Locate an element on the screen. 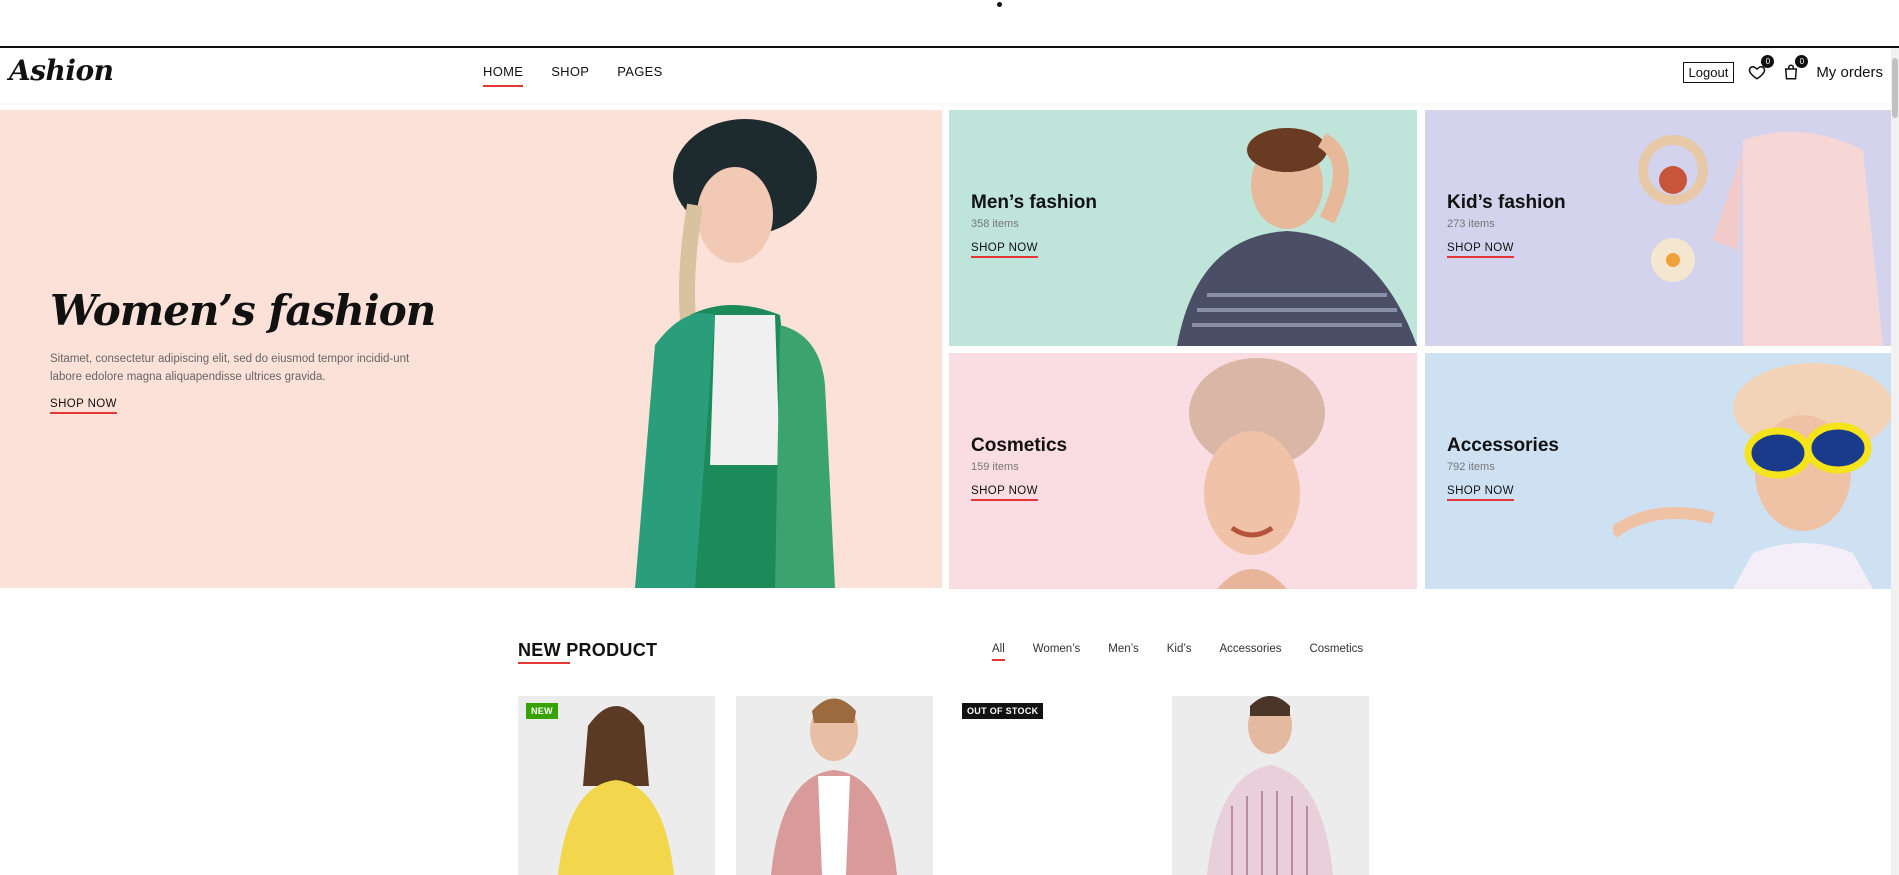 This screenshot has width=1899, height=875. logout-button: Logout is located at coordinates (1708, 72).